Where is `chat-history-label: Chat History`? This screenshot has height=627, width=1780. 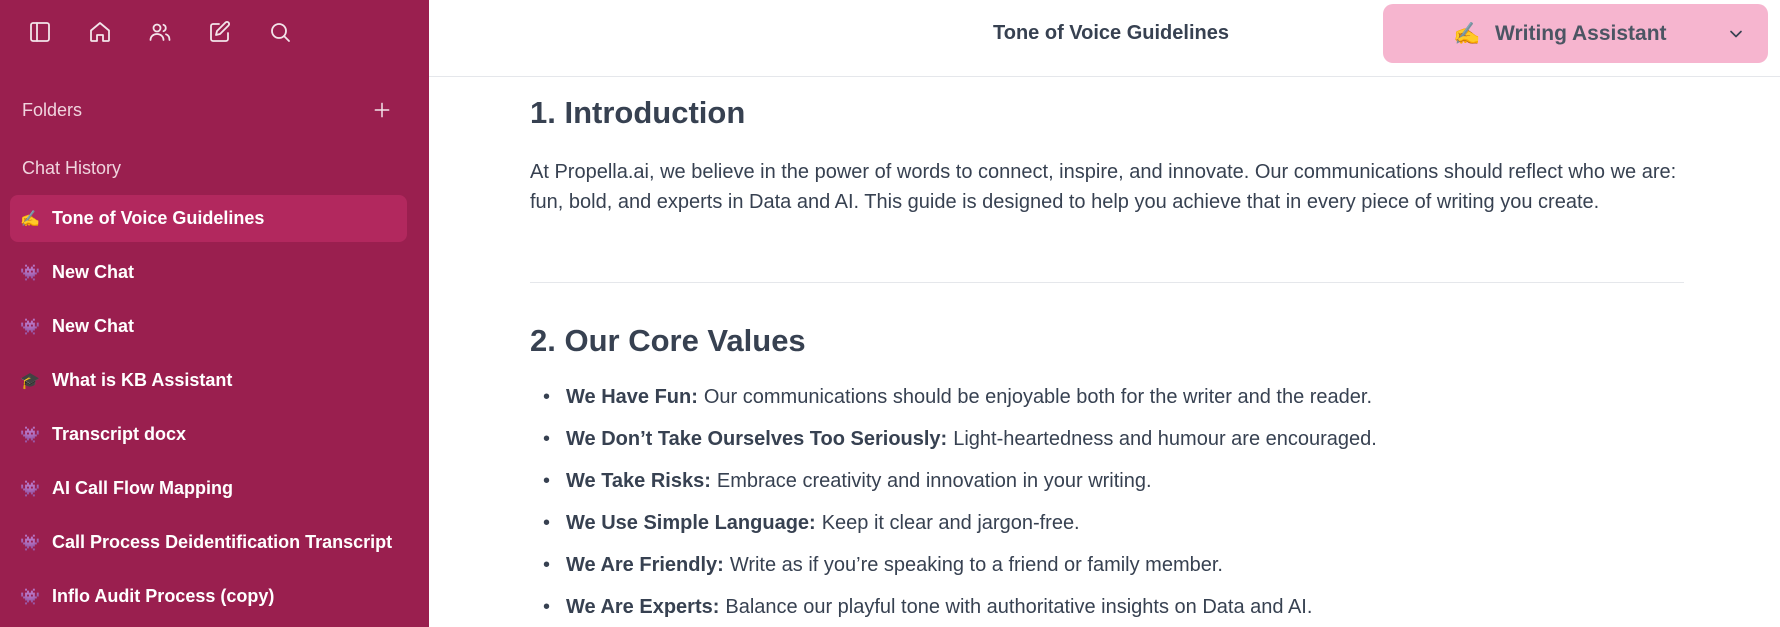
chat-history-label: Chat History is located at coordinates (72, 168).